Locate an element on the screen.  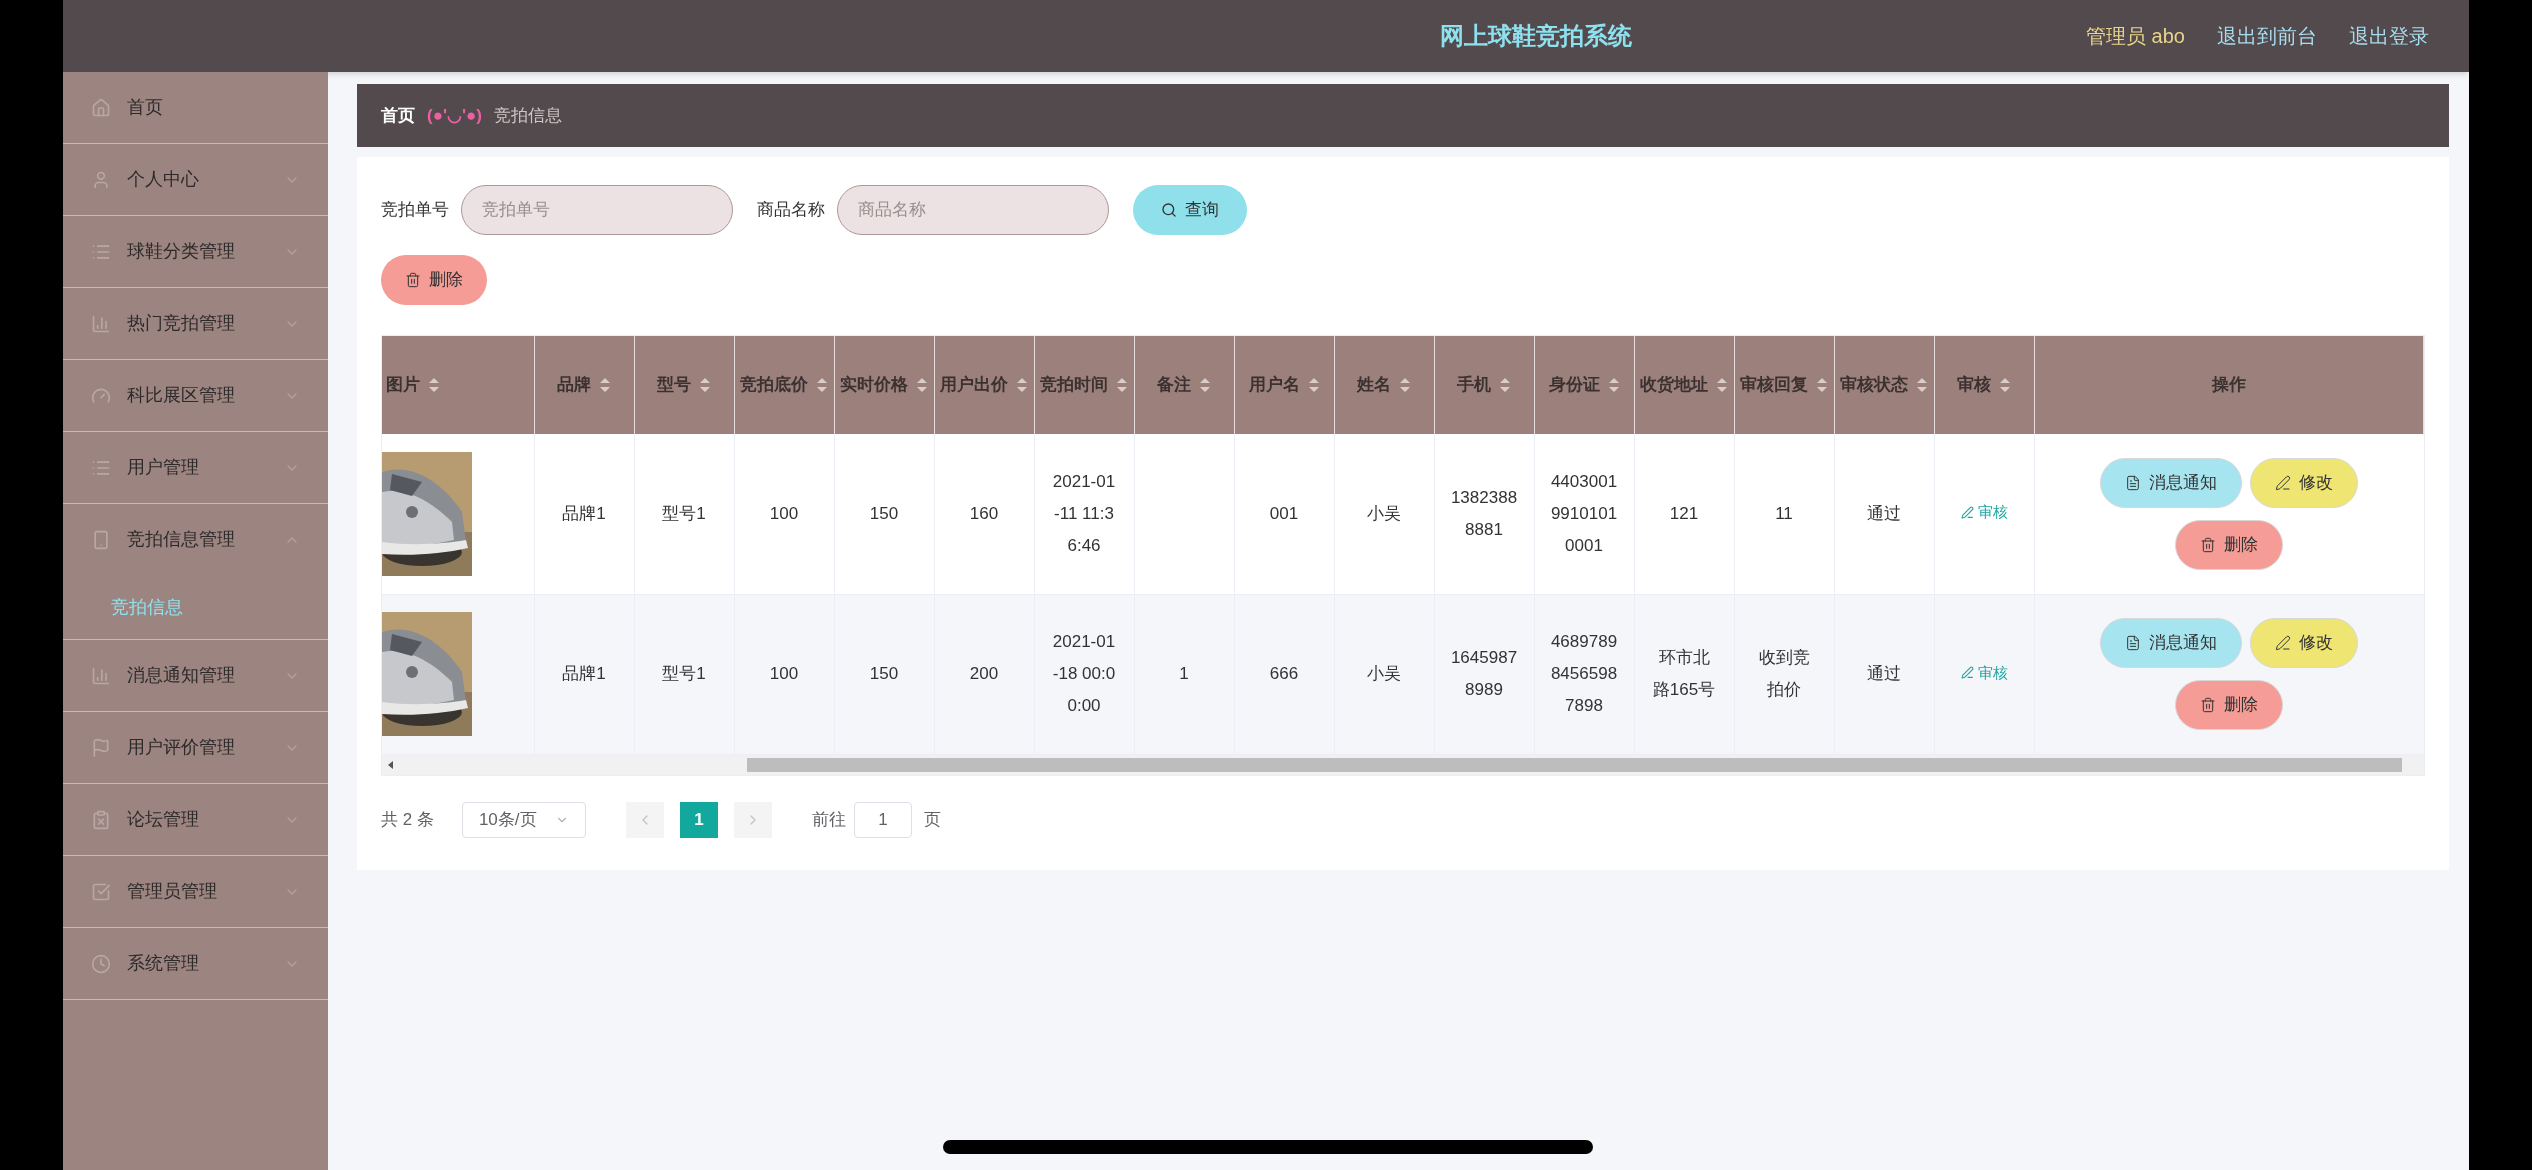
table-cell-text: 200 is located at coordinates (984, 674).